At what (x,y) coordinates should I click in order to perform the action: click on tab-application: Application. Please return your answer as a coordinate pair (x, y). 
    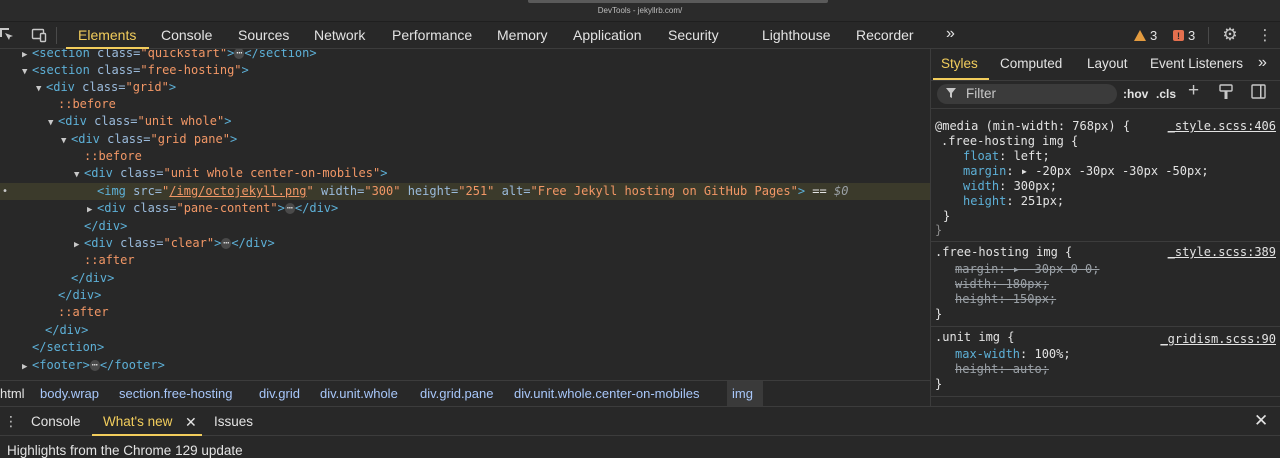
    Looking at the image, I should click on (607, 35).